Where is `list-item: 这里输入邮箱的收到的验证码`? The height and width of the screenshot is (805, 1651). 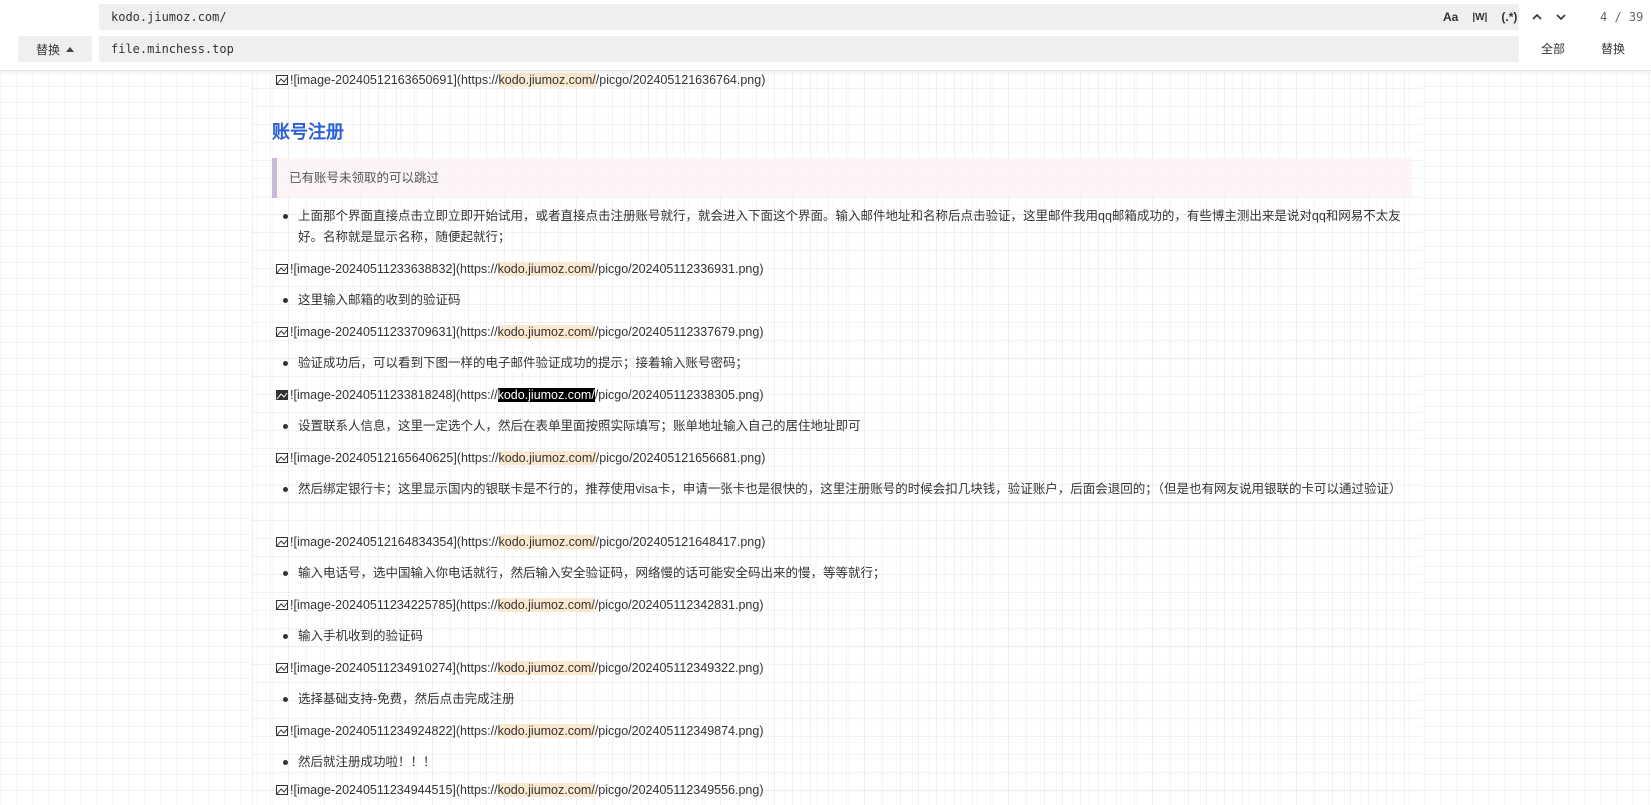 list-item: 这里输入邮箱的收到的验证码 is located at coordinates (846, 300).